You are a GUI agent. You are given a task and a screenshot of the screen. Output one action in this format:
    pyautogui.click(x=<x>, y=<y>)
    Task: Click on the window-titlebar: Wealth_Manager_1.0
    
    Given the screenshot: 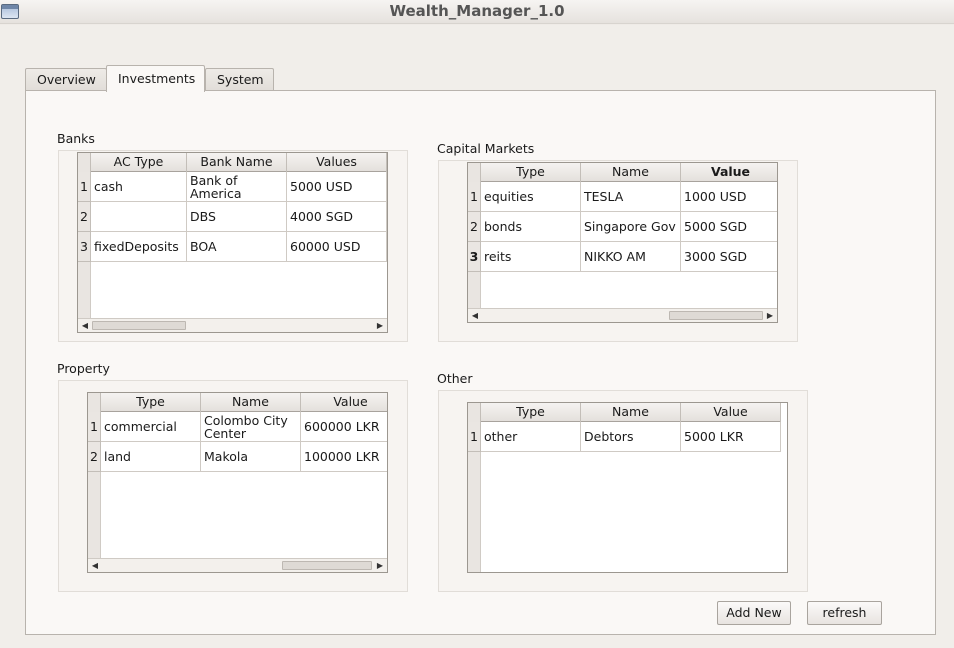 What is the action you would take?
    pyautogui.click(x=477, y=12)
    